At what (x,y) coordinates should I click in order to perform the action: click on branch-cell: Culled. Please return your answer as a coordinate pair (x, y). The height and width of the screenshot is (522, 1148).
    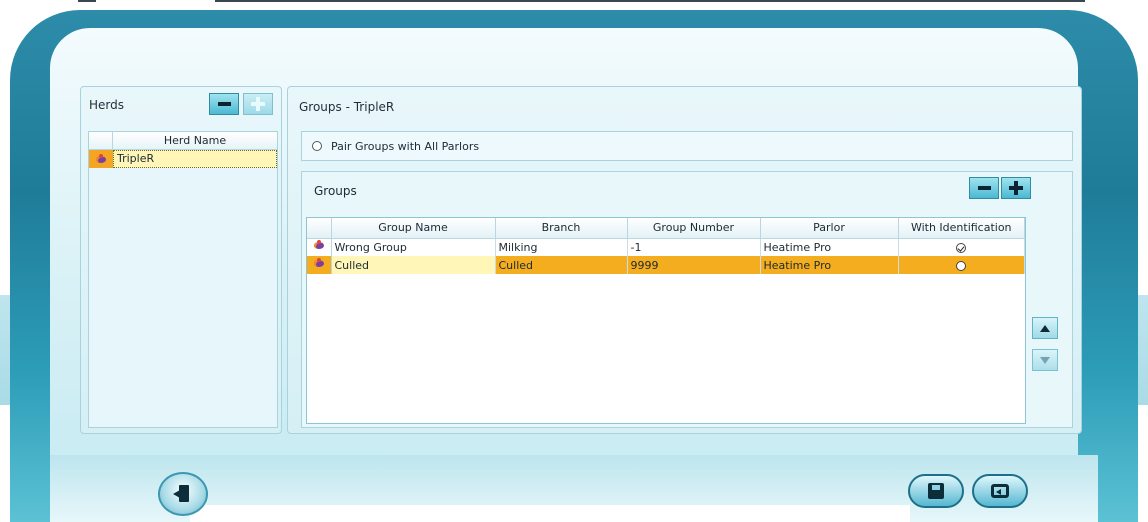
    Looking at the image, I should click on (561, 265).